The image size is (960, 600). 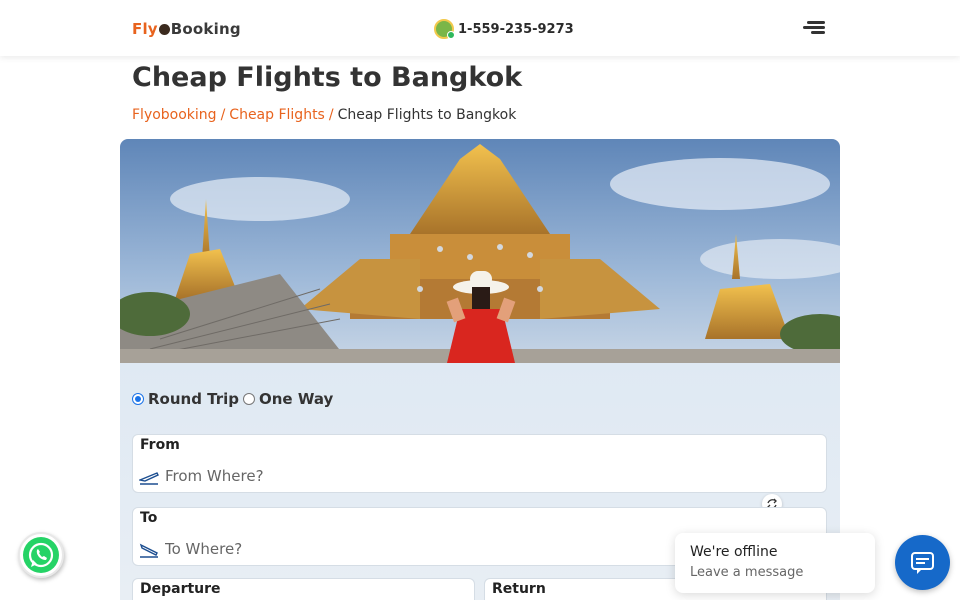 I want to click on to-label: To, so click(x=149, y=518).